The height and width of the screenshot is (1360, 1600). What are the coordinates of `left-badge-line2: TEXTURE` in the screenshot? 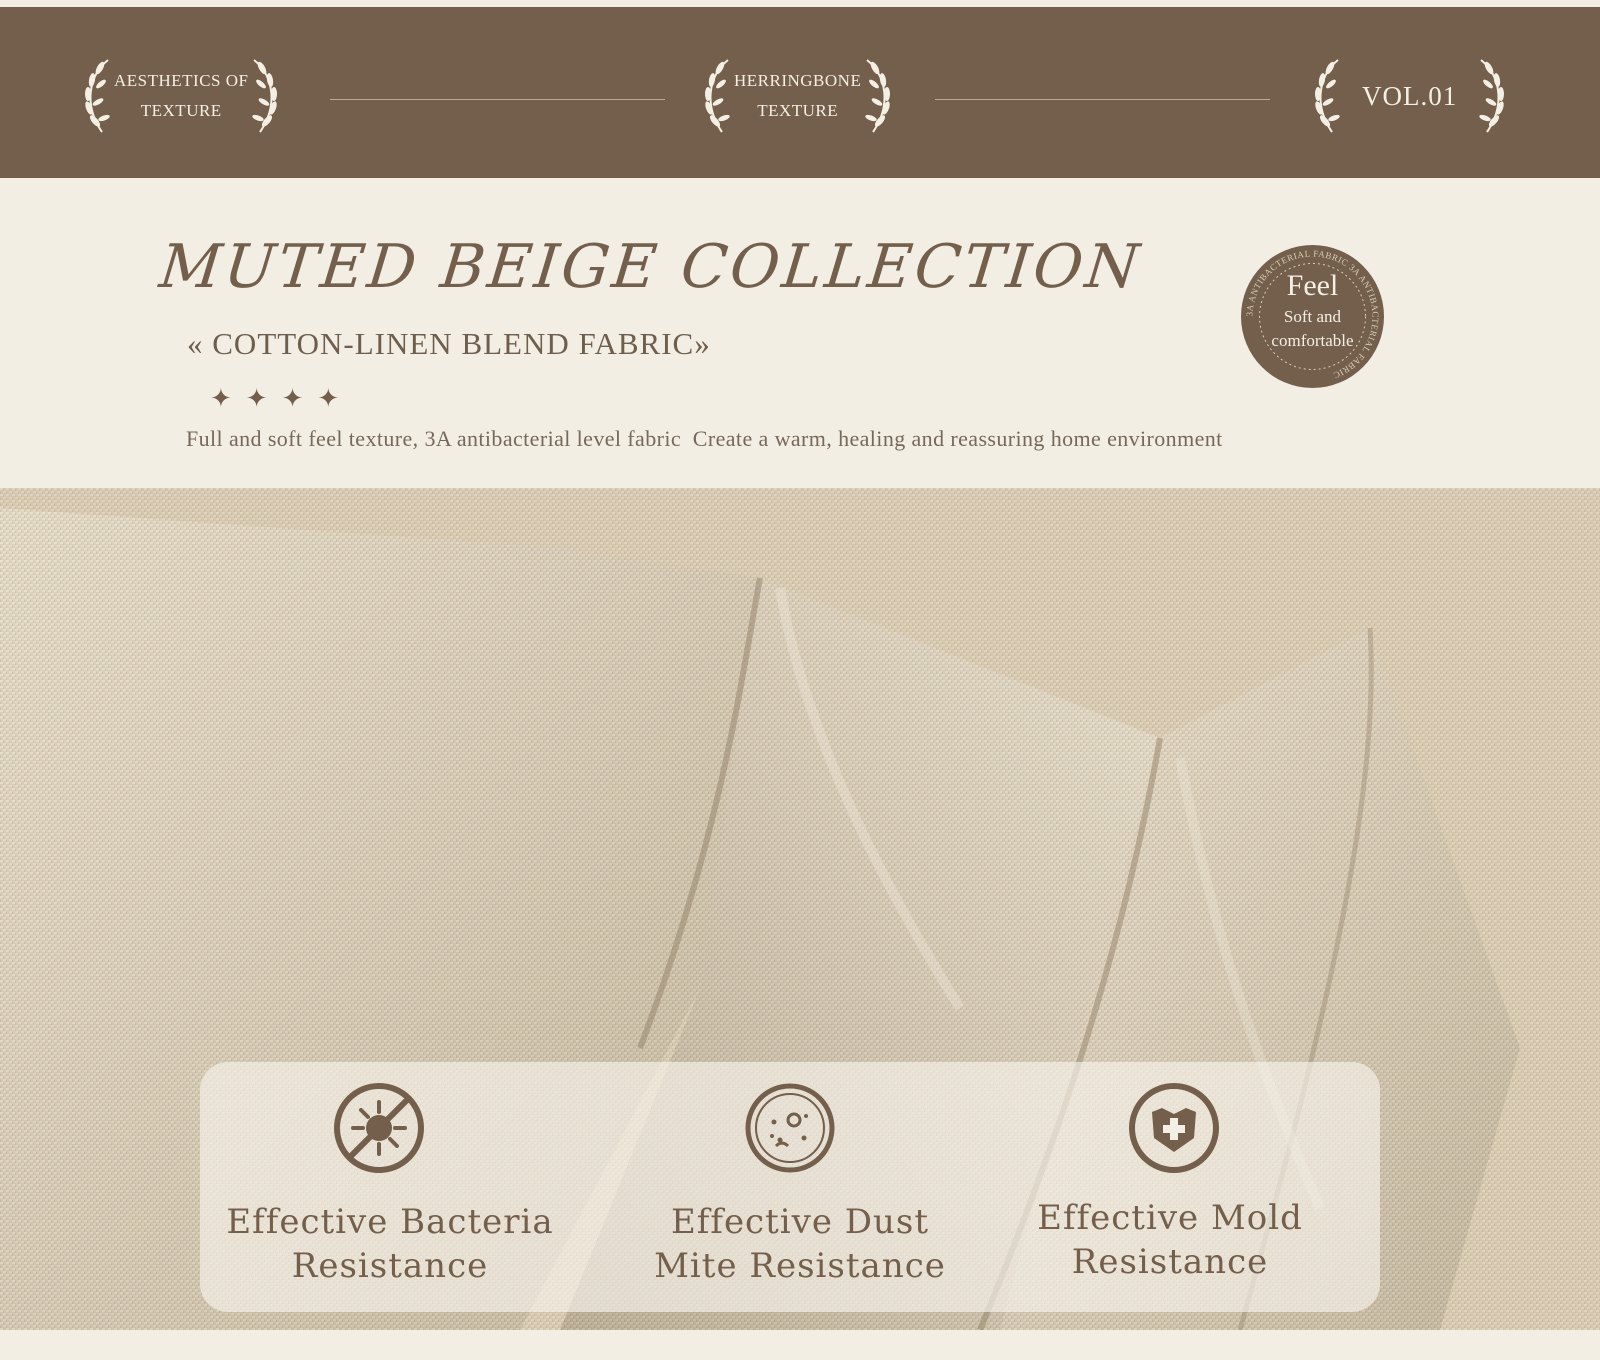 It's located at (181, 110).